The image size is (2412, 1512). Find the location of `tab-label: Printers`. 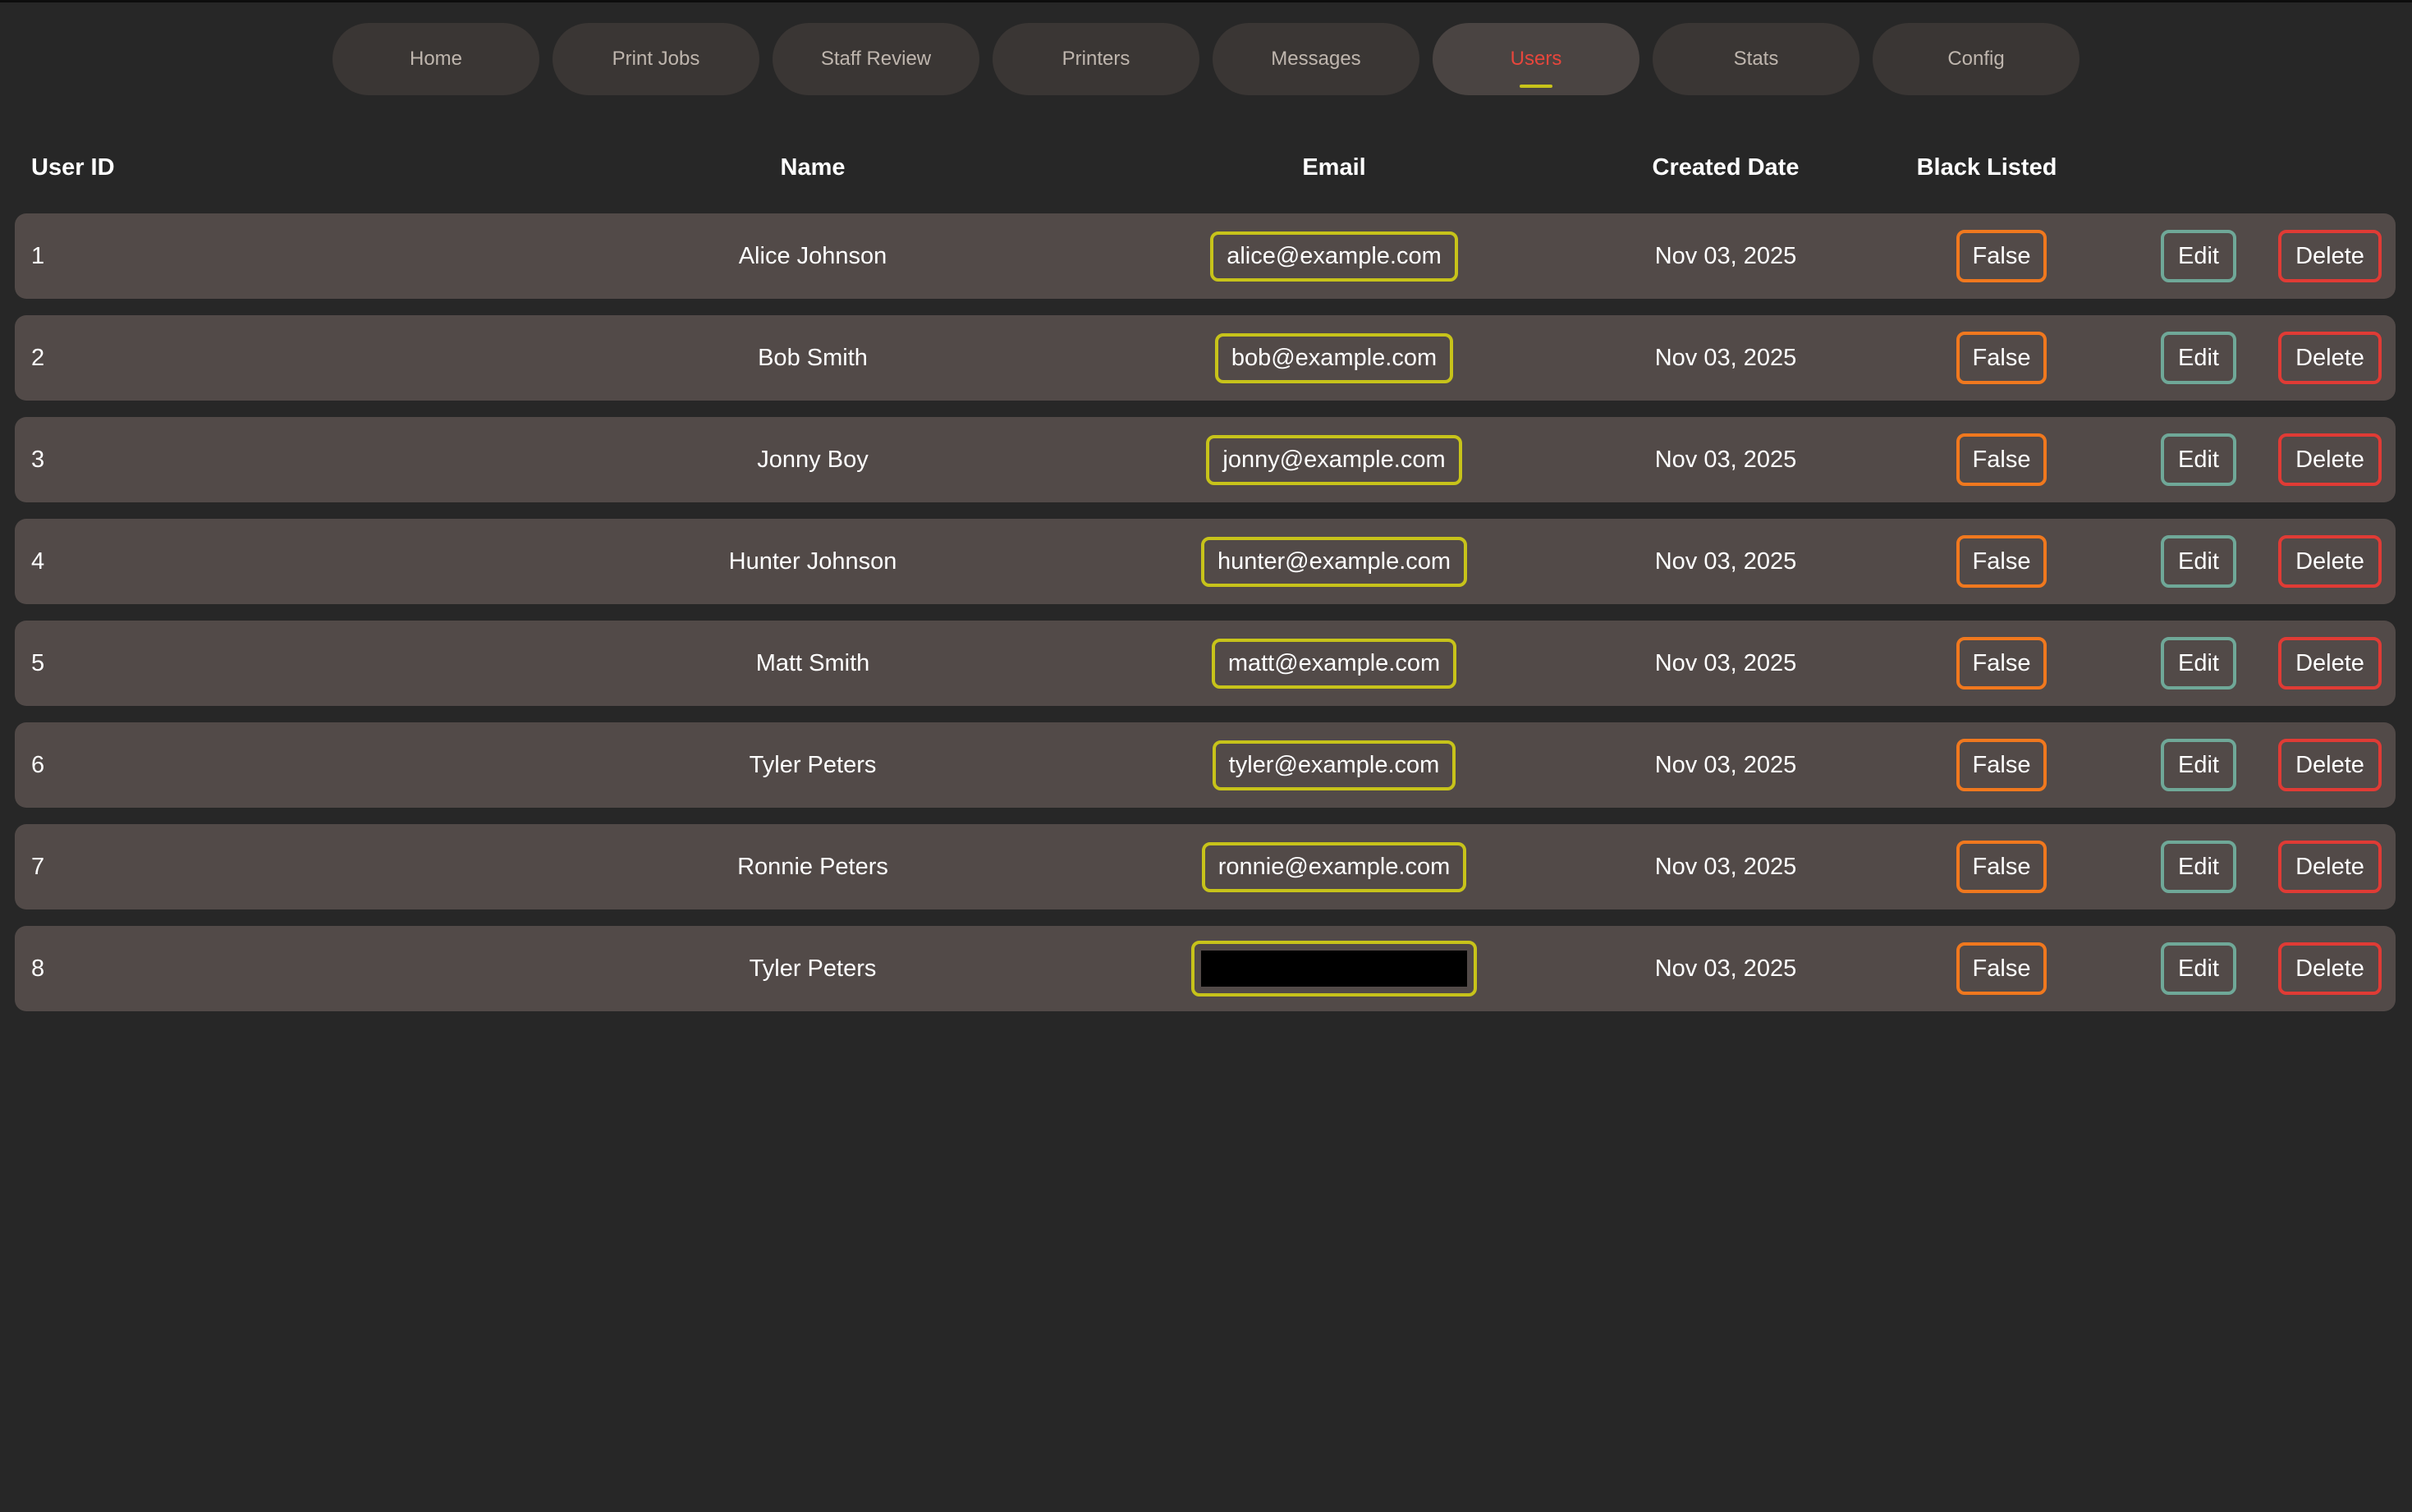

tab-label: Printers is located at coordinates (1096, 59).